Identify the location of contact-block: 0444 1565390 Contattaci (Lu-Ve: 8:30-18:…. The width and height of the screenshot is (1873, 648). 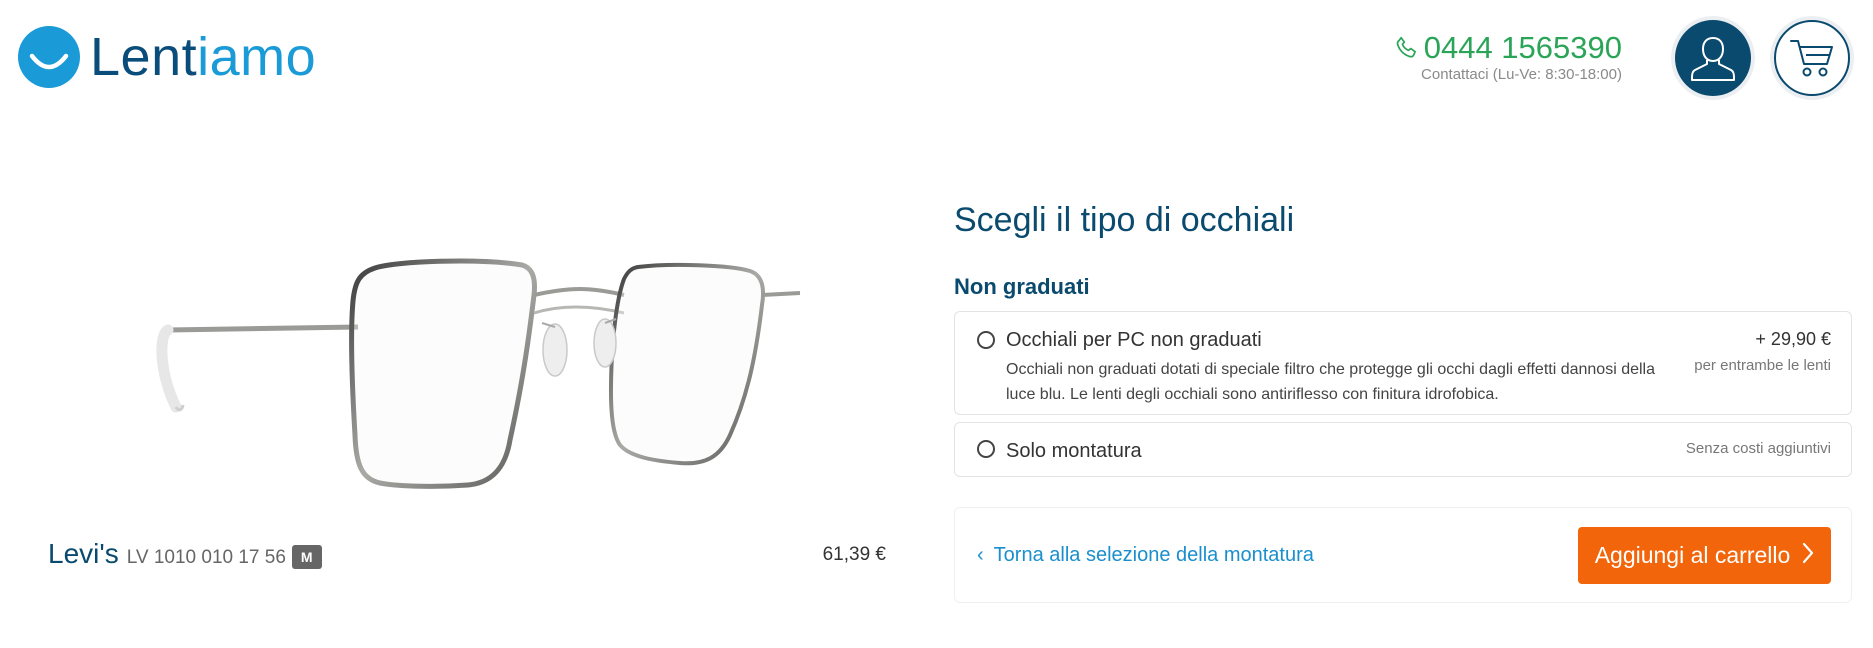
(1508, 57).